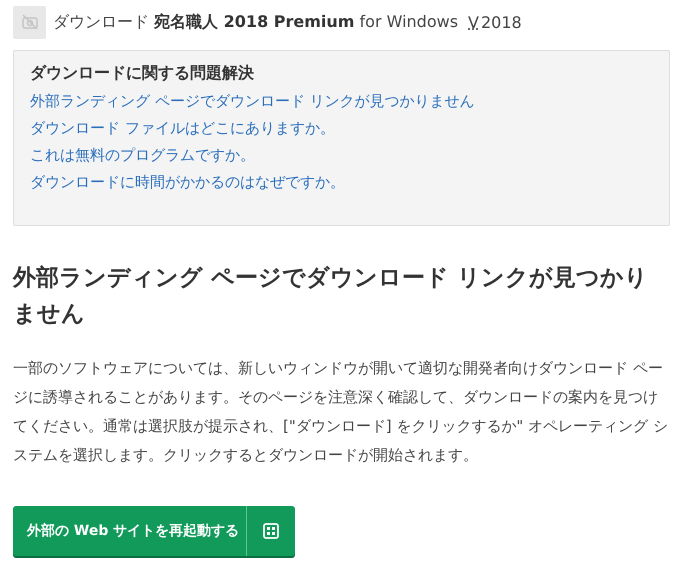 Image resolution: width=676 pixels, height=575 pixels. I want to click on version-abbr: V, so click(473, 22).